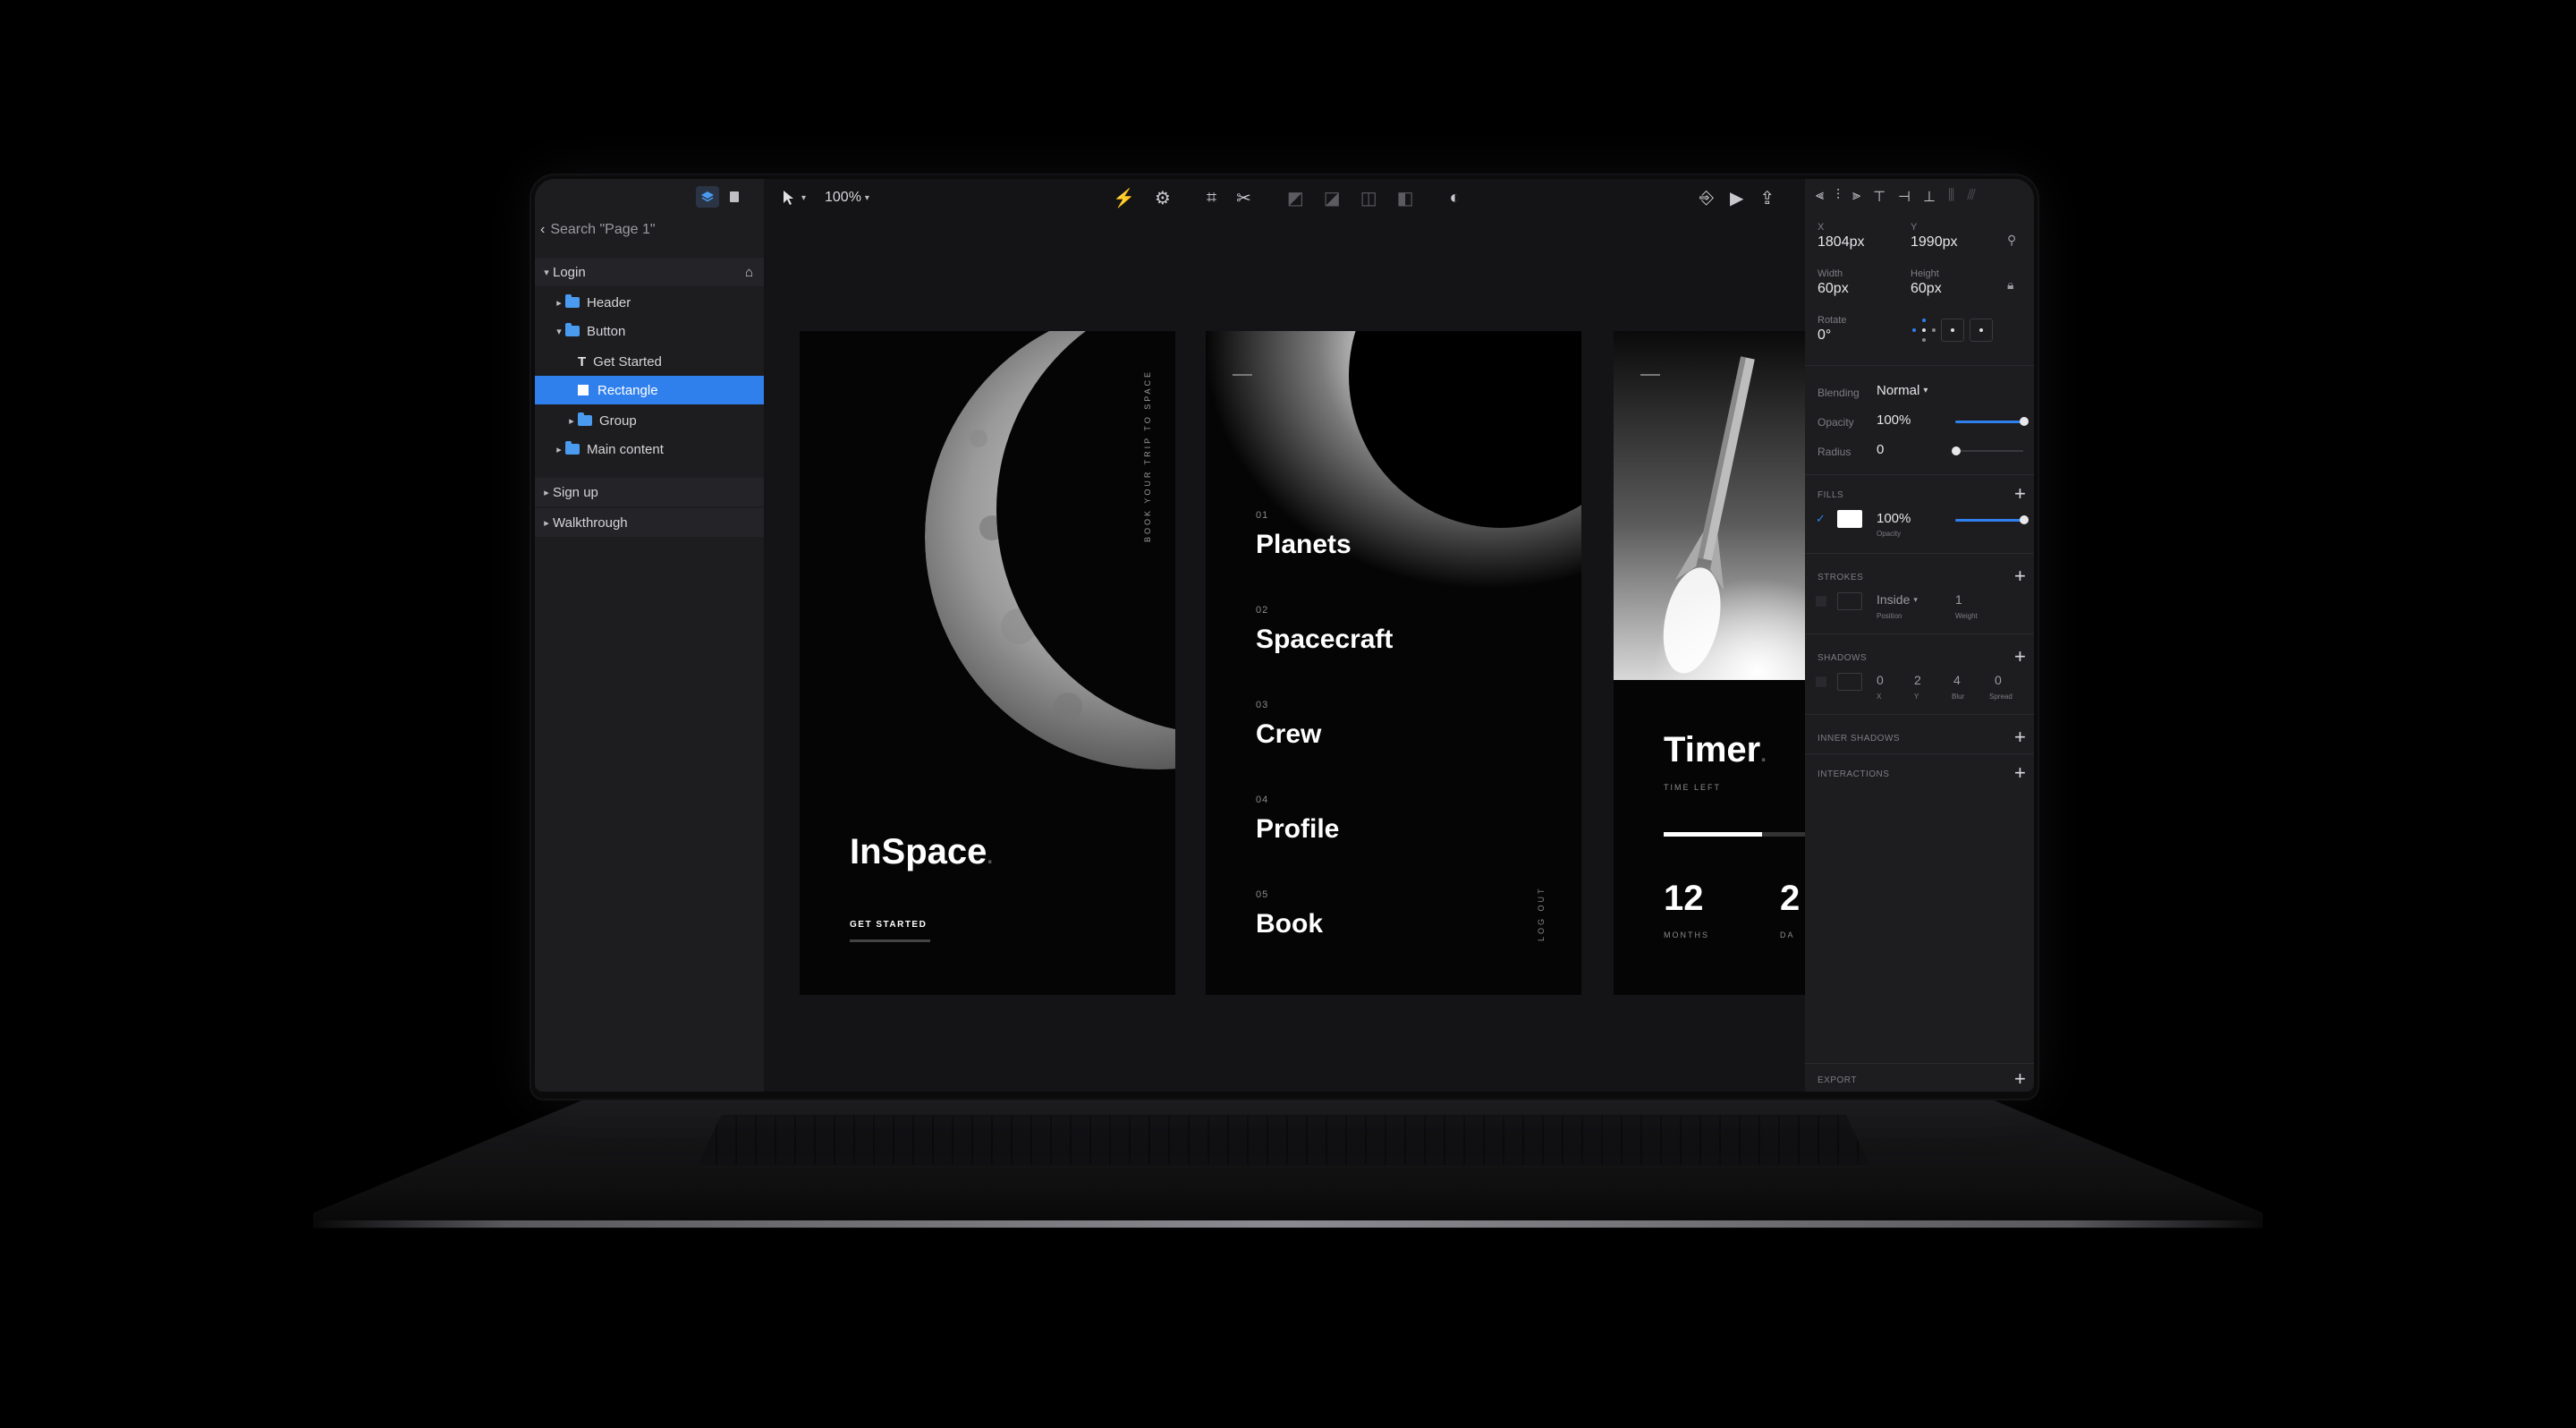 The height and width of the screenshot is (1428, 2576). Describe the element at coordinates (1709, 663) in the screenshot. I see `artboard-timer: Timer. TIME LEFT 12 MONTHS 2 DA` at that location.